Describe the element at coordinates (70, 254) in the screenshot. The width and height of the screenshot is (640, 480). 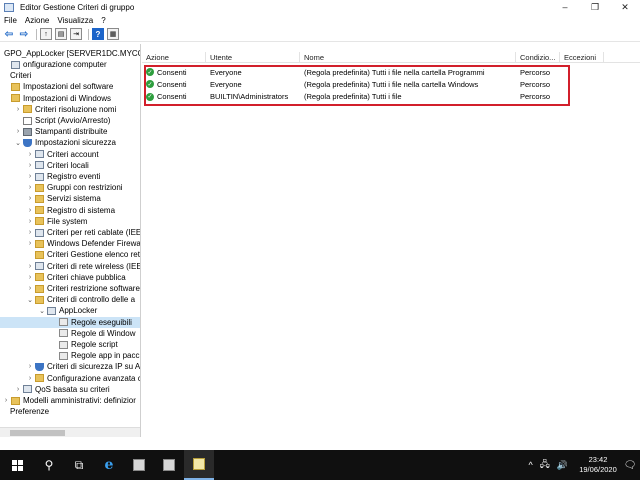
I see `tree-item: Criteri Gestione elenco ret` at that location.